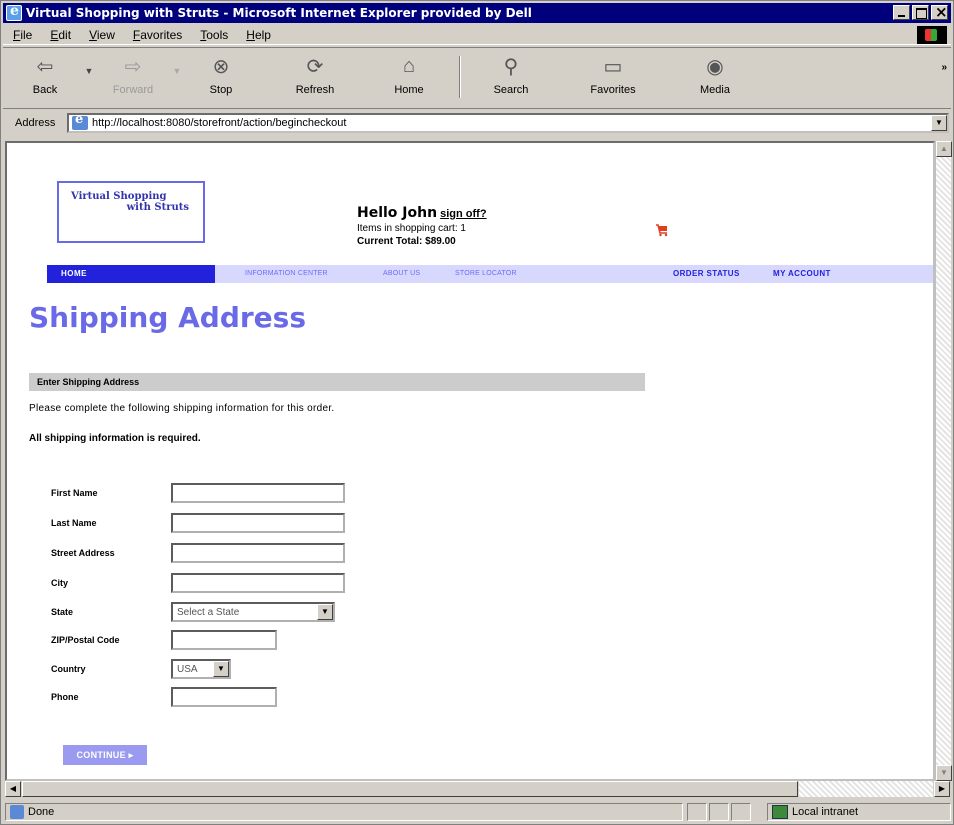  Describe the element at coordinates (613, 66) in the screenshot. I see `favorites-icon: ▭` at that location.